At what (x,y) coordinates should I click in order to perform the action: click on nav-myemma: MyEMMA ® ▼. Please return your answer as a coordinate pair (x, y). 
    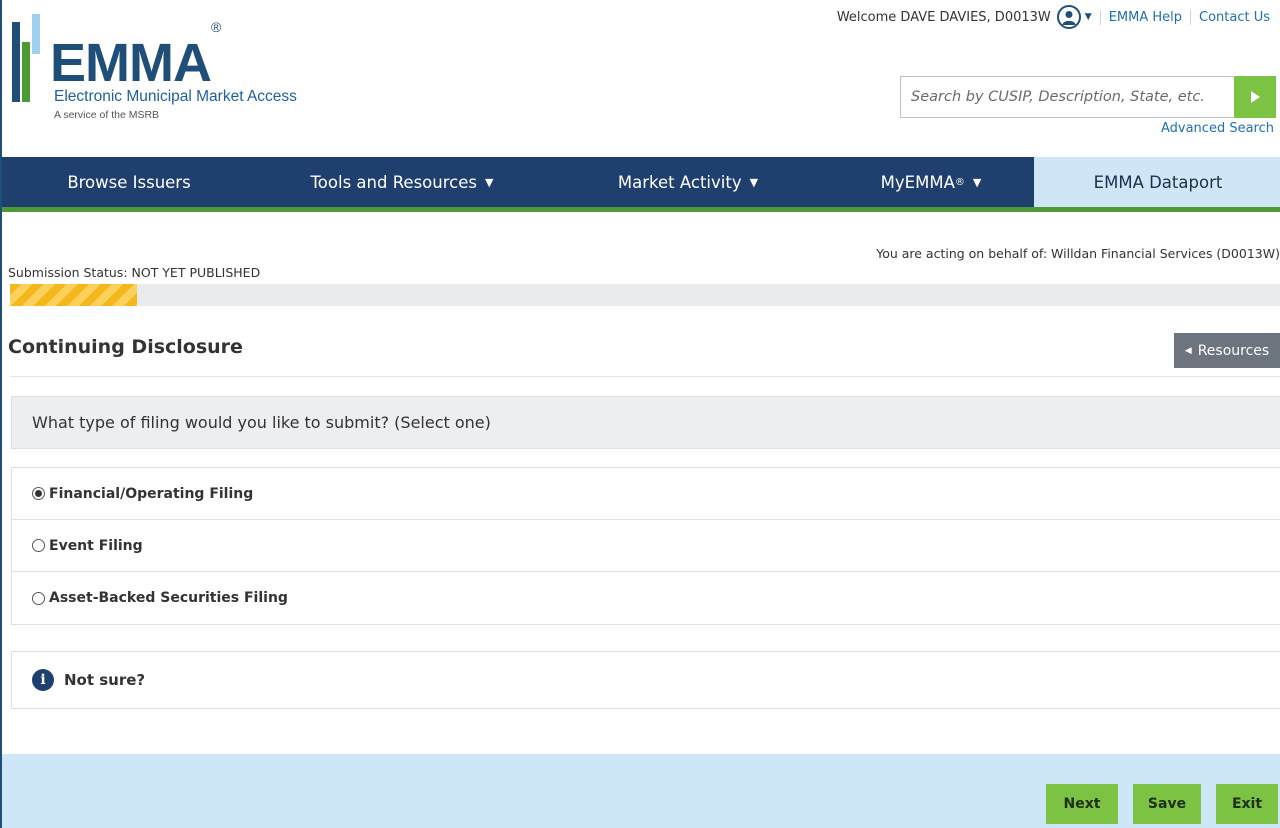
    Looking at the image, I should click on (931, 182).